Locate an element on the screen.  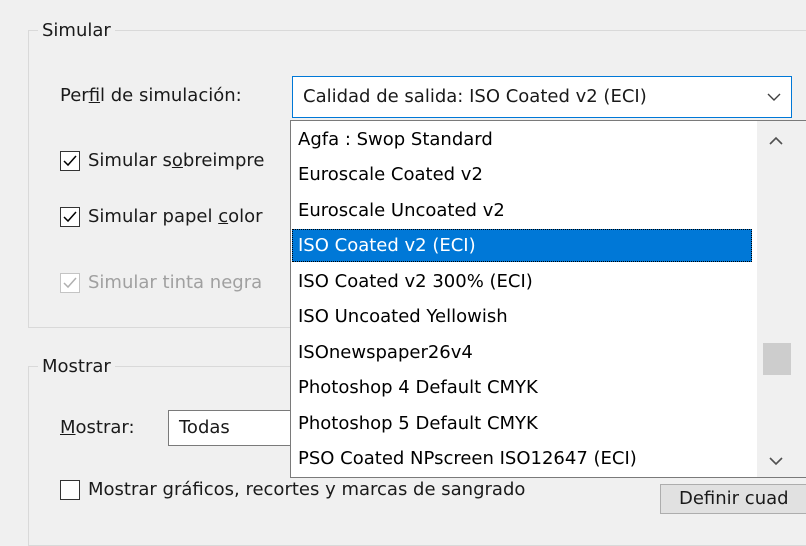
simular-group-title: Simular is located at coordinates (76, 31).